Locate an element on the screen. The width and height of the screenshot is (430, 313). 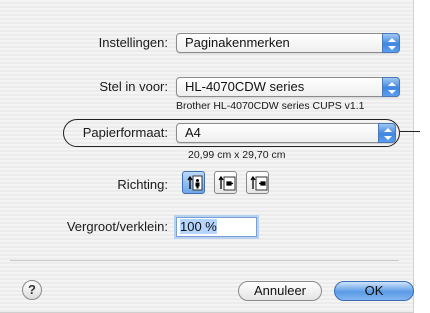
settings-popup: Paginakenmerken is located at coordinates (288, 43).